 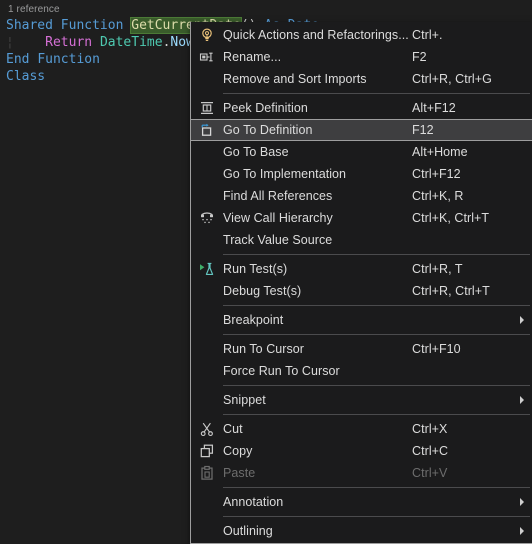 What do you see at coordinates (10, 42) in the screenshot?
I see `code-token: ¦` at bounding box center [10, 42].